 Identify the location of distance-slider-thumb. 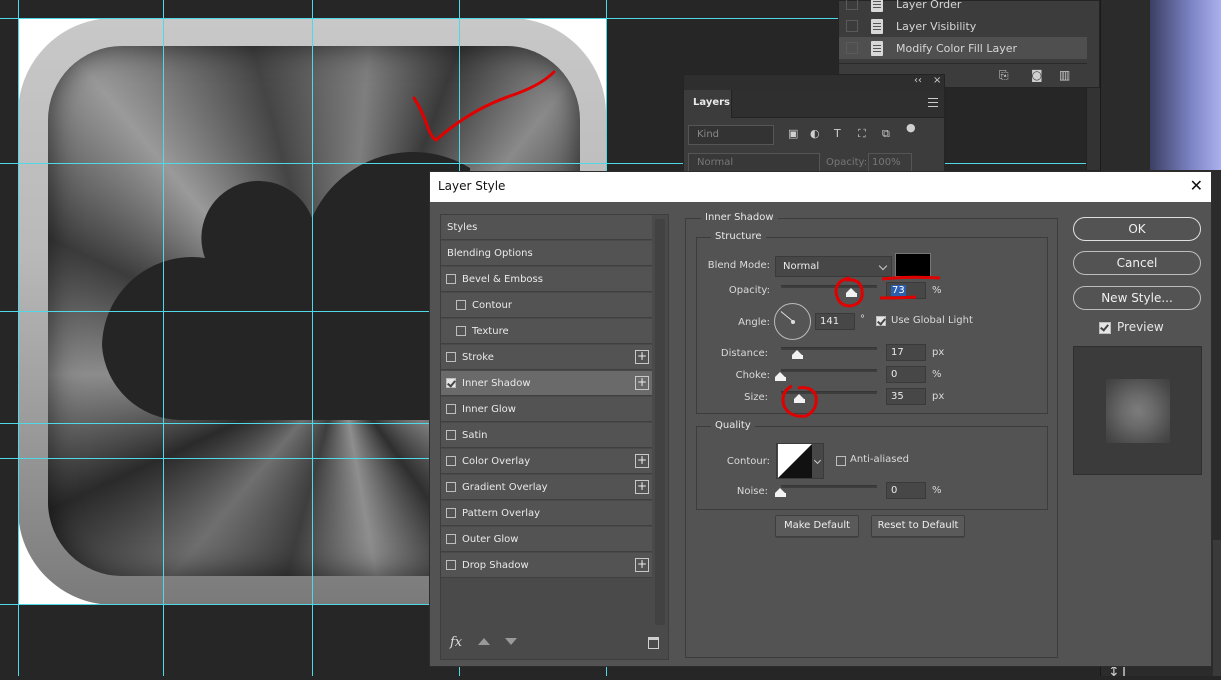
(797, 354).